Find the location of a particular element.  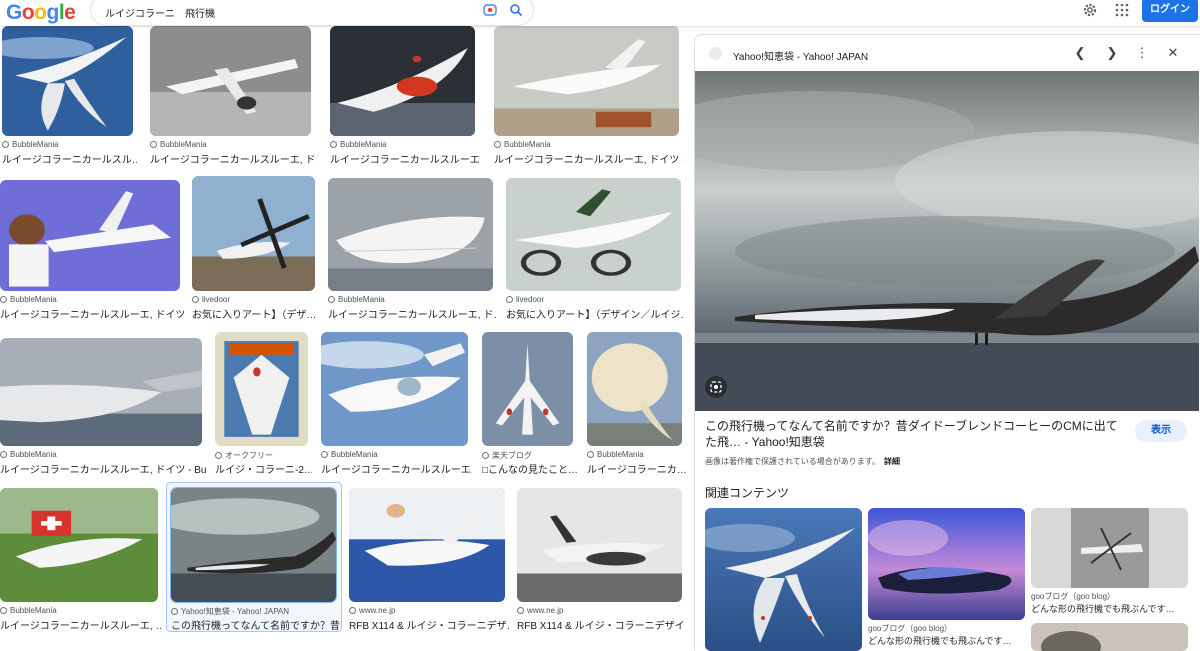

result-source-name: BubbleMania is located at coordinates (527, 144).